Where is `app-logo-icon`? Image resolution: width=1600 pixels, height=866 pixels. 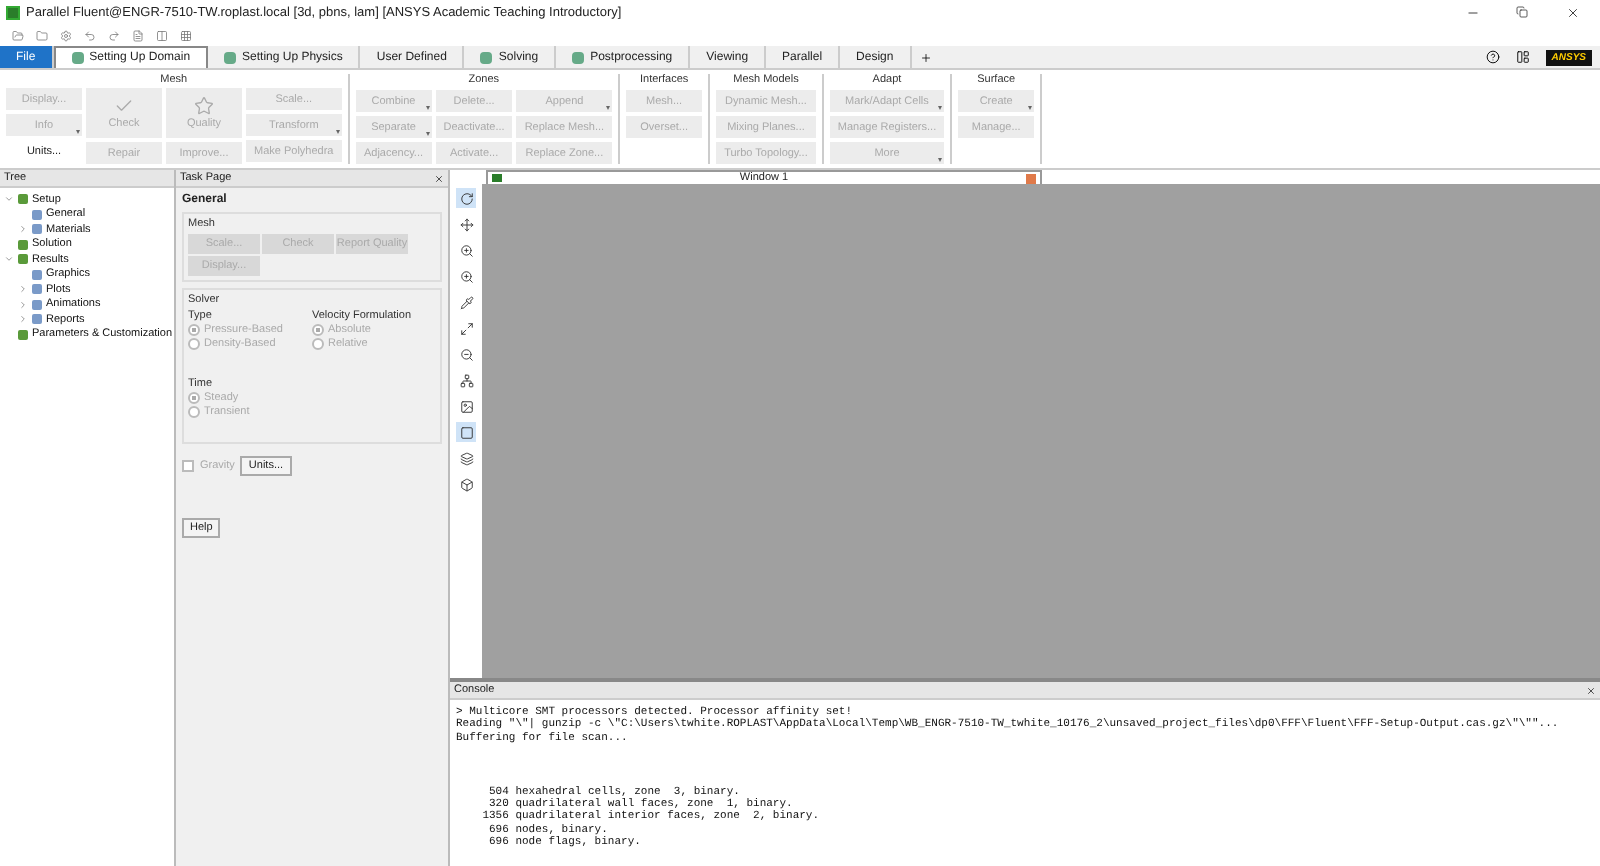
app-logo-icon is located at coordinates (13, 12).